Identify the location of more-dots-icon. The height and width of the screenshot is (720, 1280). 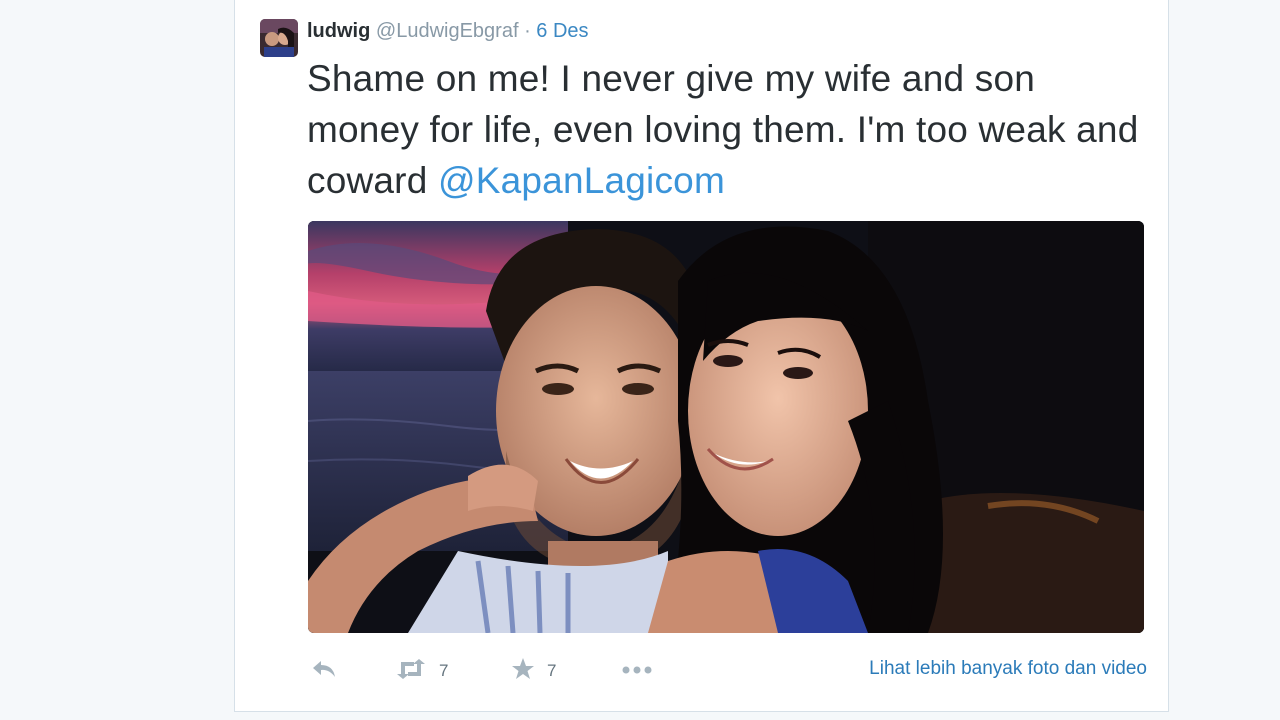
(637, 671).